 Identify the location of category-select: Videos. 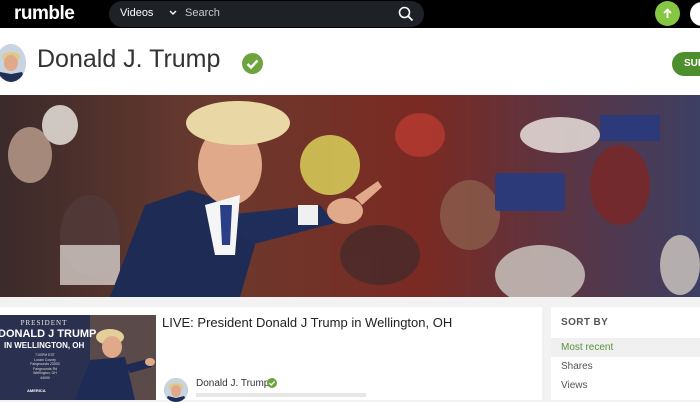
(136, 13).